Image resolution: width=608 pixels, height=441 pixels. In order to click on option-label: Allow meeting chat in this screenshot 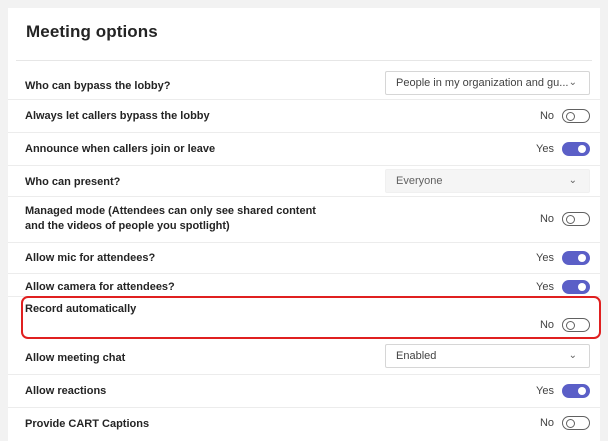, I will do `click(75, 358)`.